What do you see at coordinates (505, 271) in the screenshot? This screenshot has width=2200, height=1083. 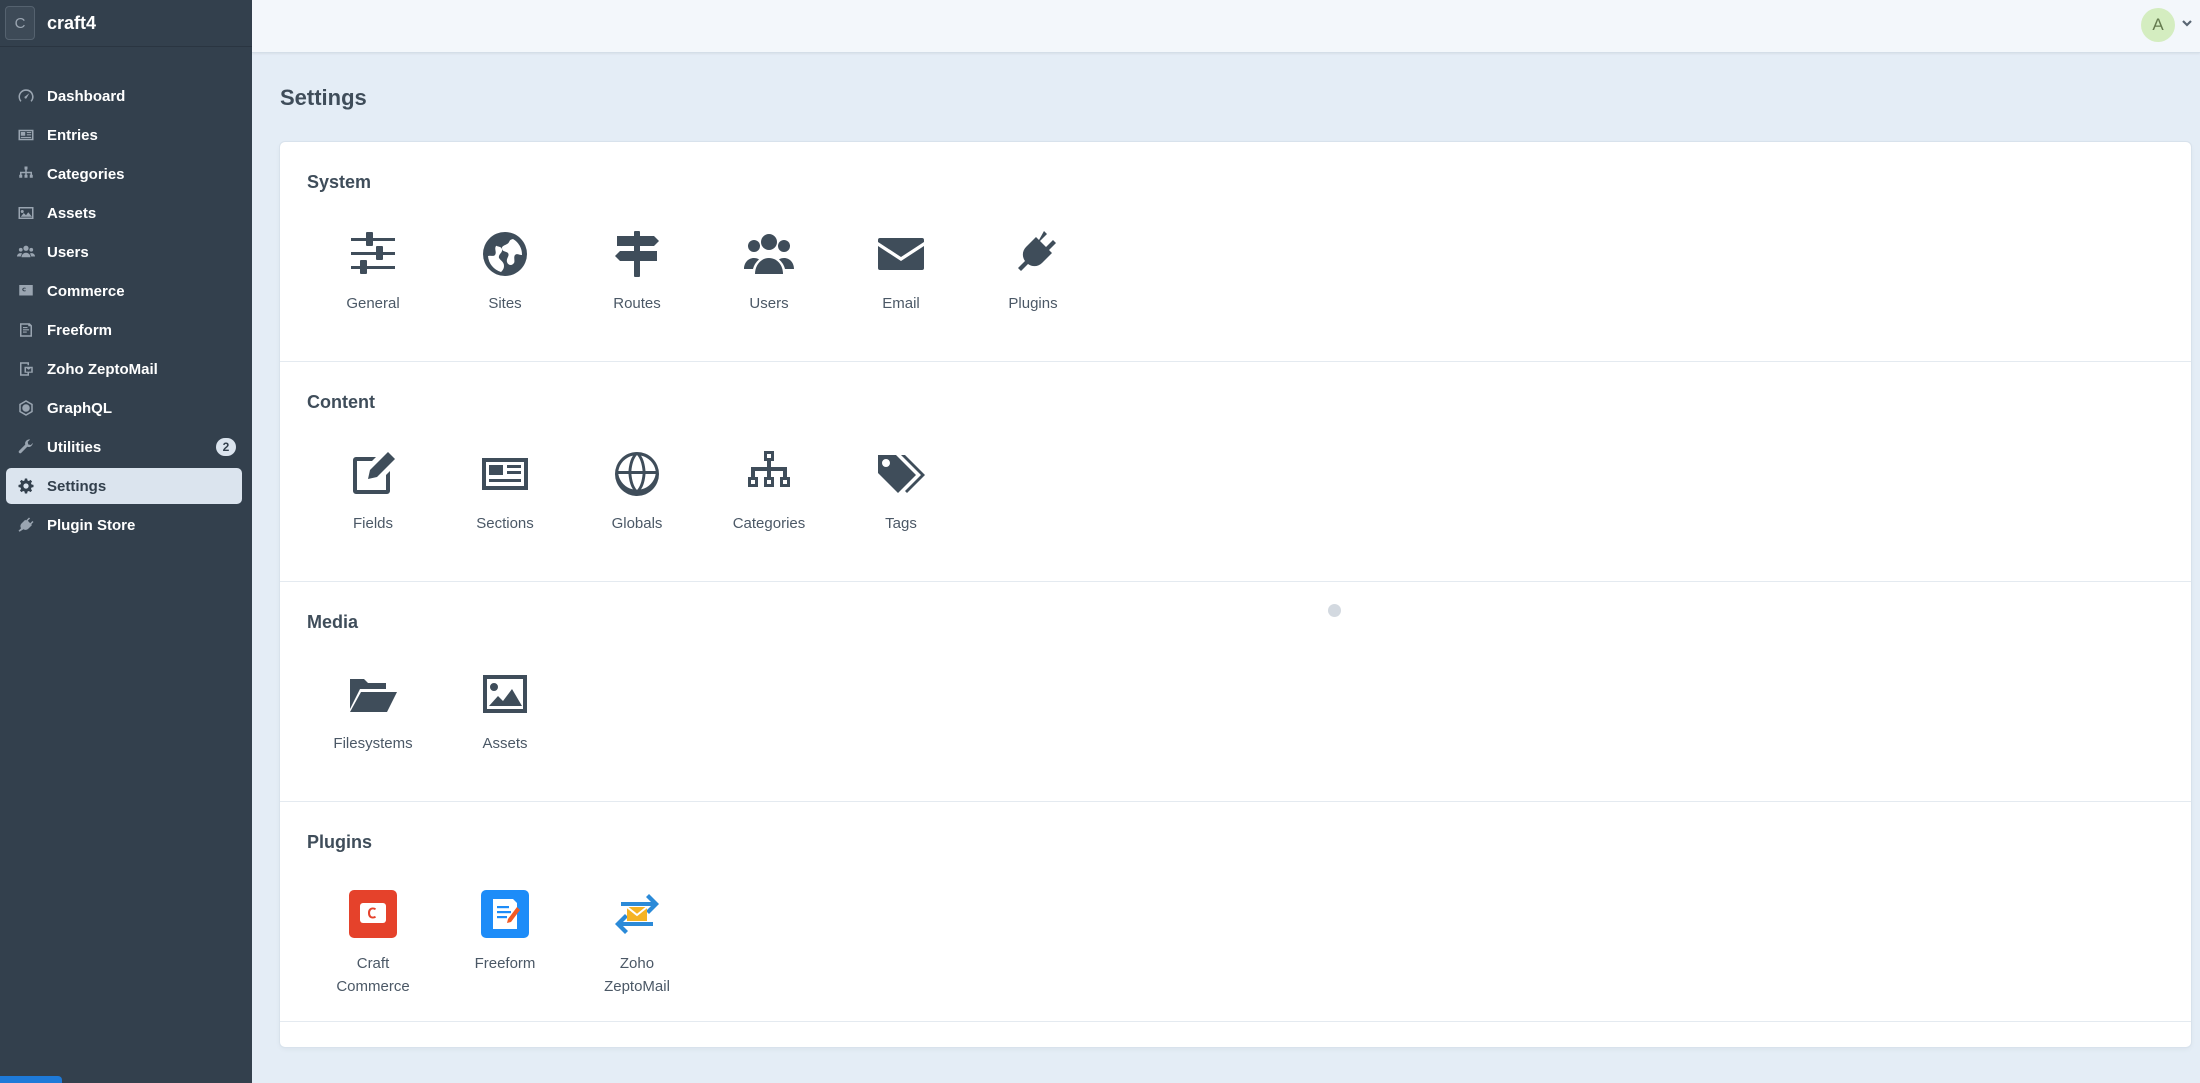 I see `settings-tile-sites: Sites` at bounding box center [505, 271].